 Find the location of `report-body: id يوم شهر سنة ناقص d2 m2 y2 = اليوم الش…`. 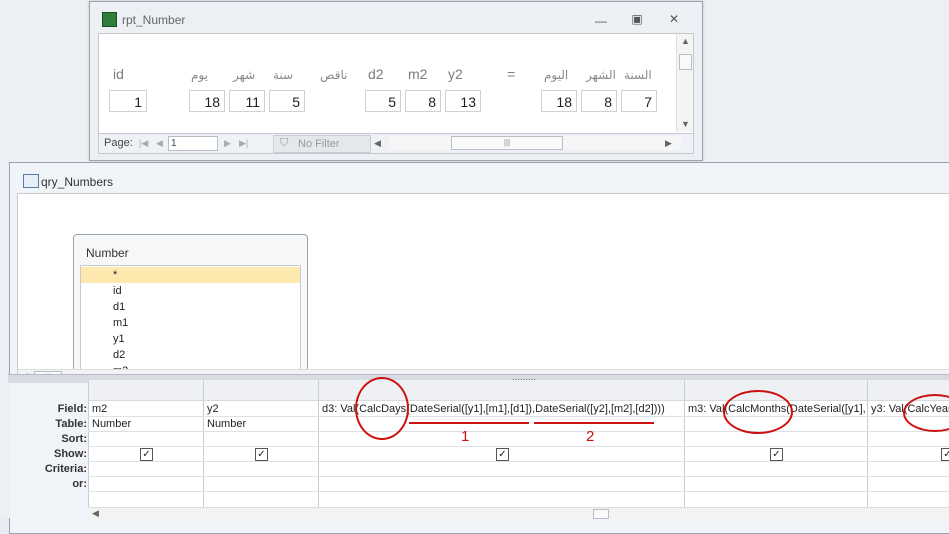

report-body: id يوم شهر سنة ناقص d2 m2 y2 = اليوم الش… is located at coordinates (396, 84).